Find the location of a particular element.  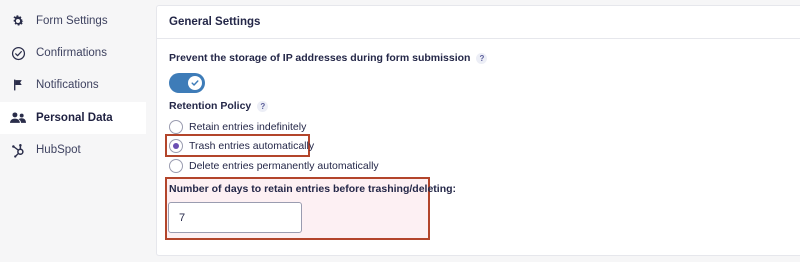

radio-dot is located at coordinates (176, 146).